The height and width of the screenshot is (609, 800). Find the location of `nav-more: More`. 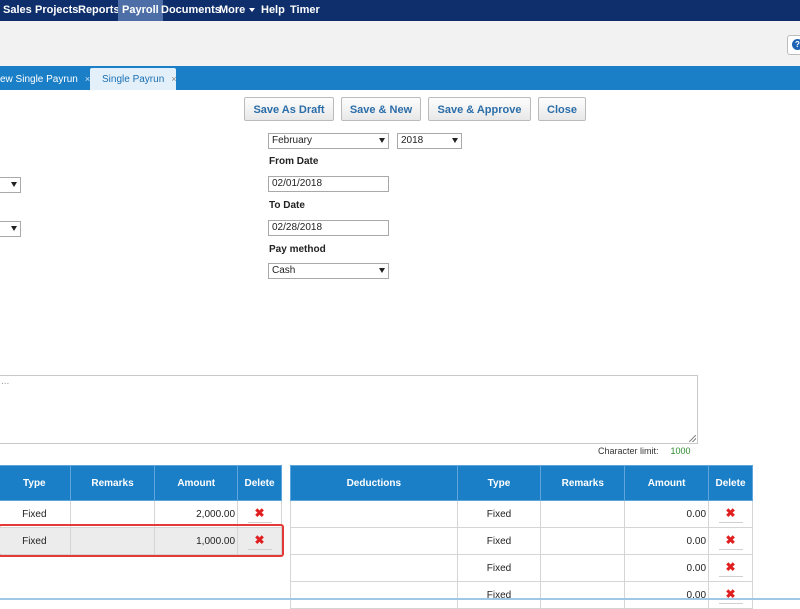

nav-more: More is located at coordinates (237, 10).